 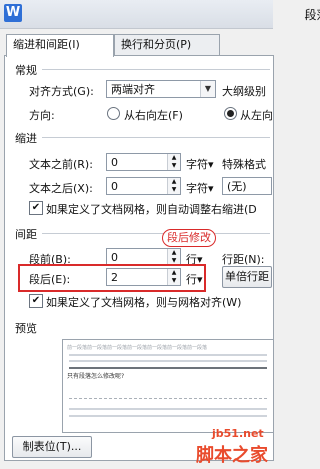 I want to click on annotation-callout: 段后修改, so click(x=189, y=238).